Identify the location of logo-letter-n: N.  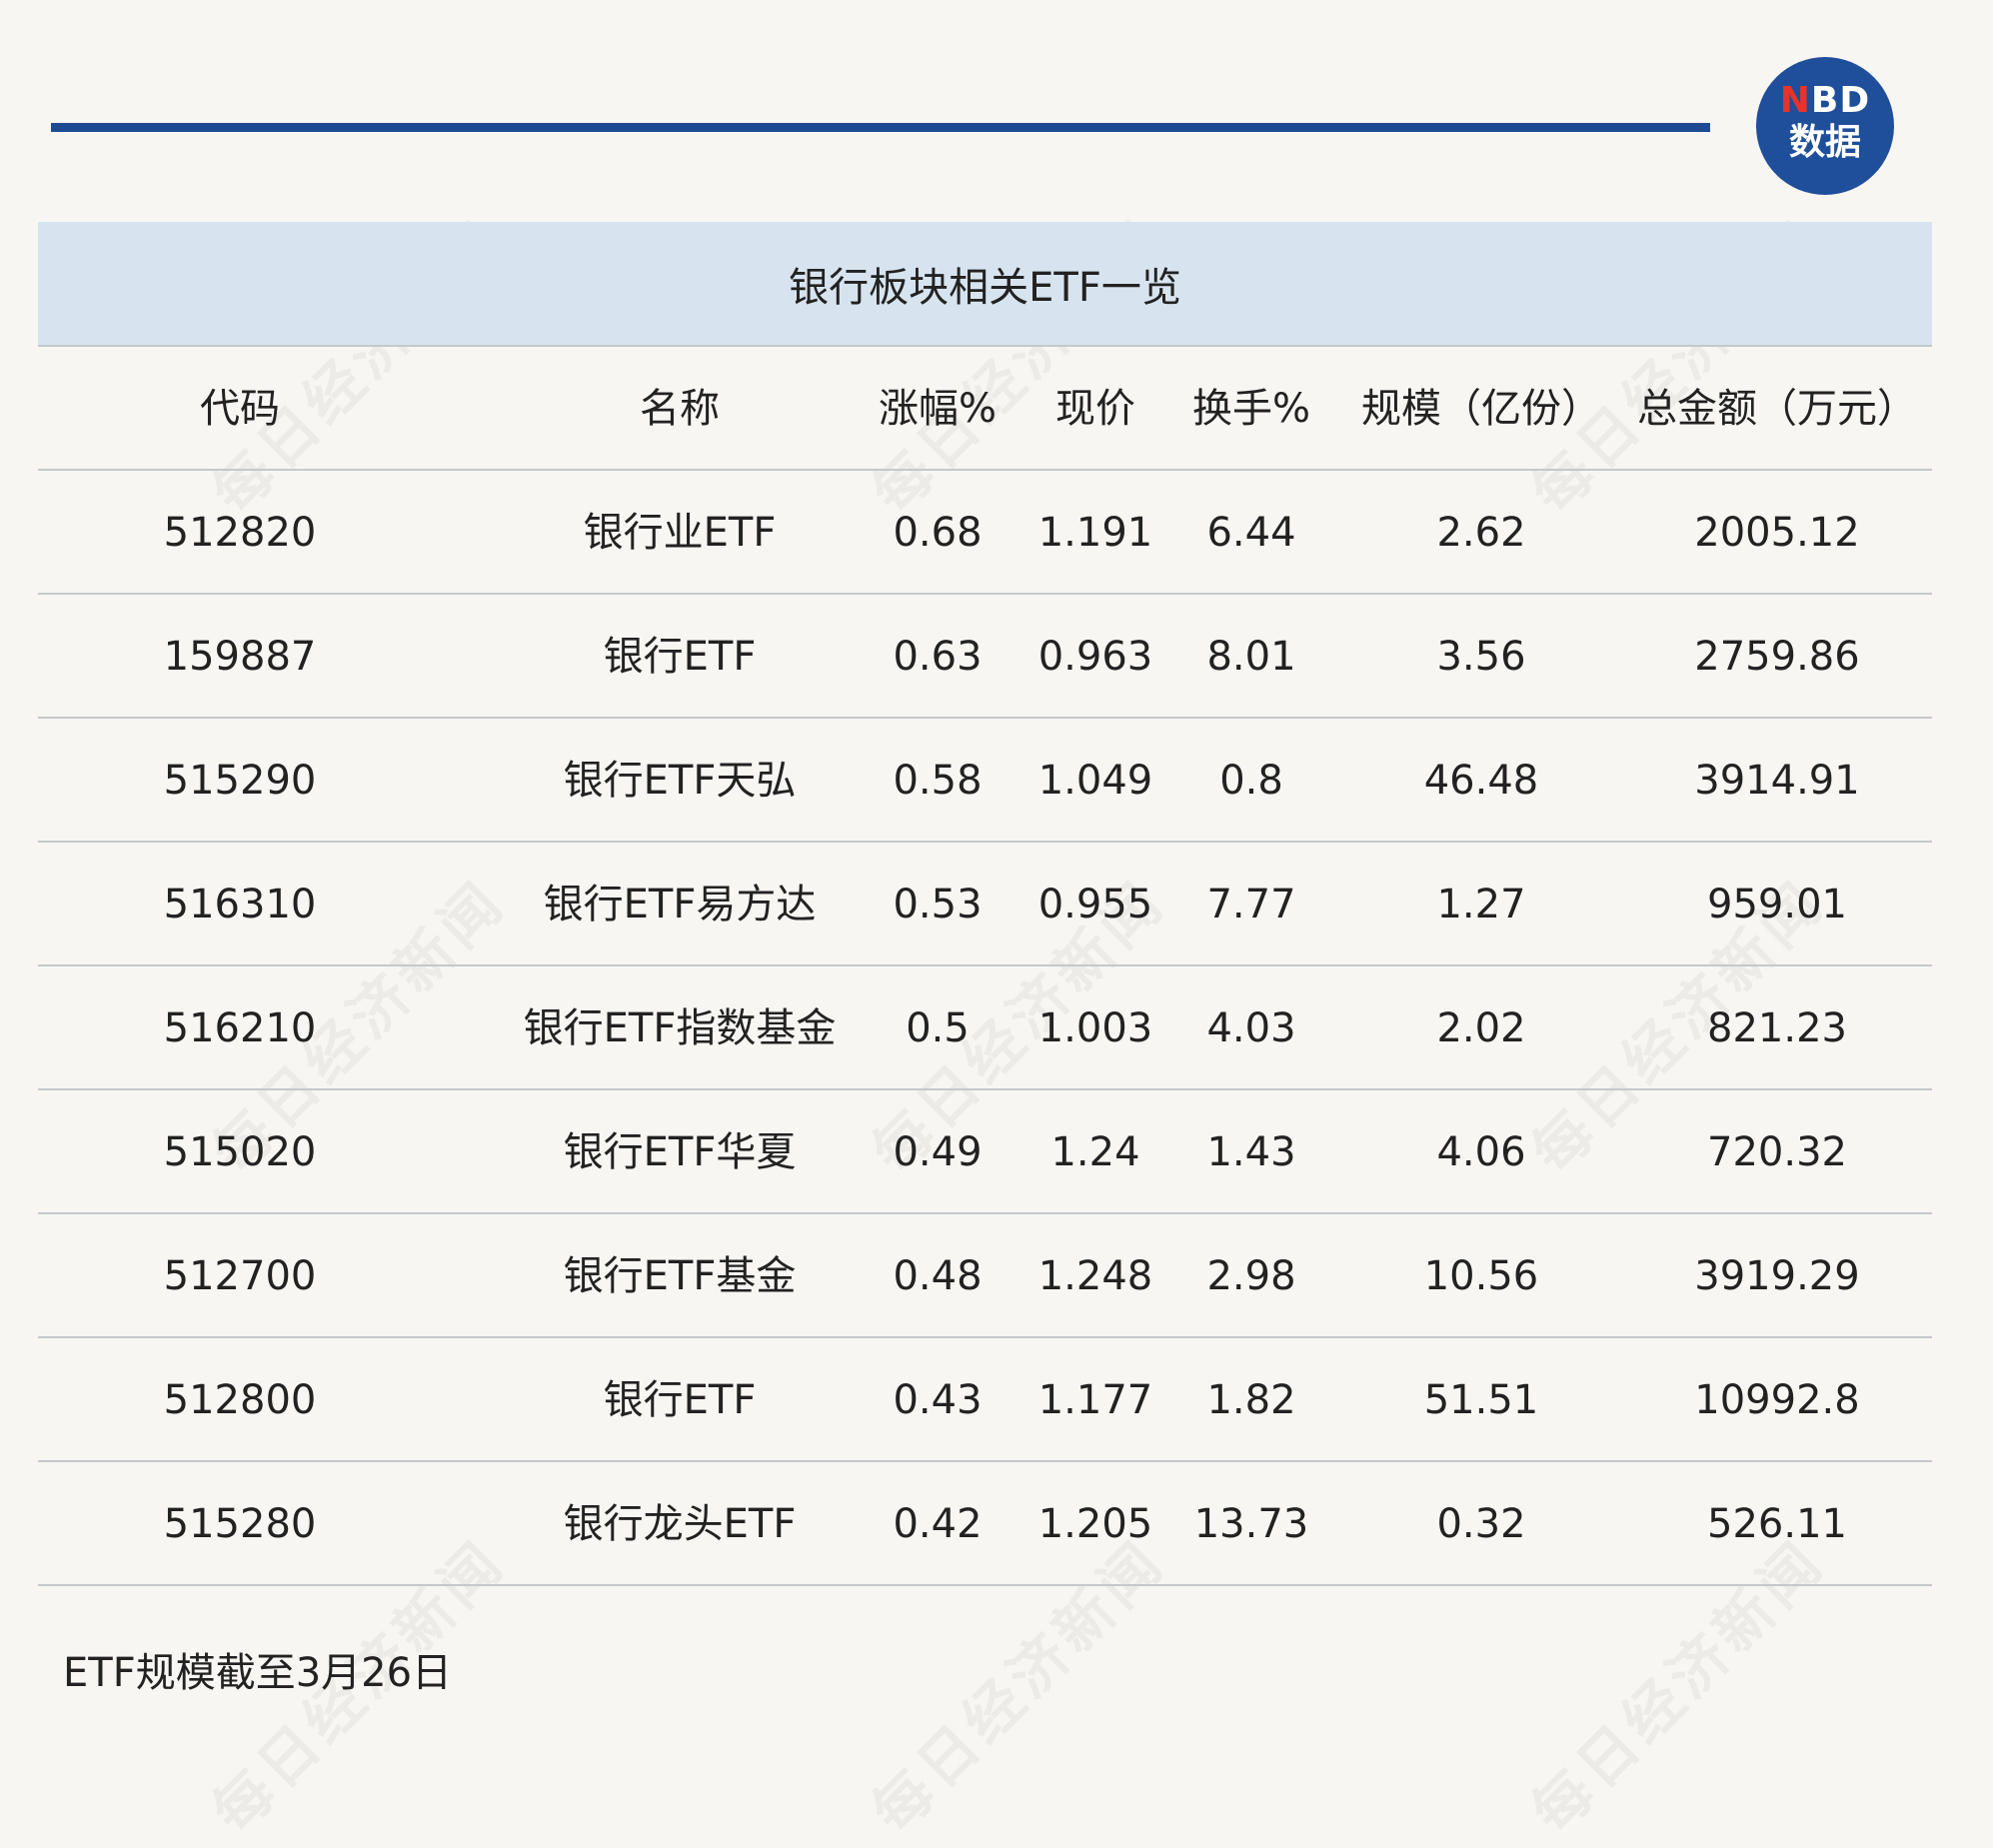
(1795, 101).